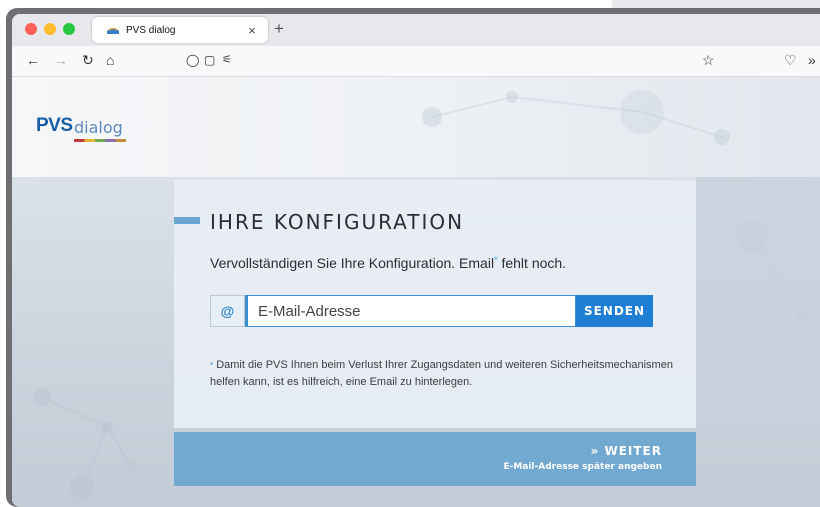 Image resolution: width=820 pixels, height=507 pixels. Describe the element at coordinates (113, 30) in the screenshot. I see `pvs-favicon-icon` at that location.